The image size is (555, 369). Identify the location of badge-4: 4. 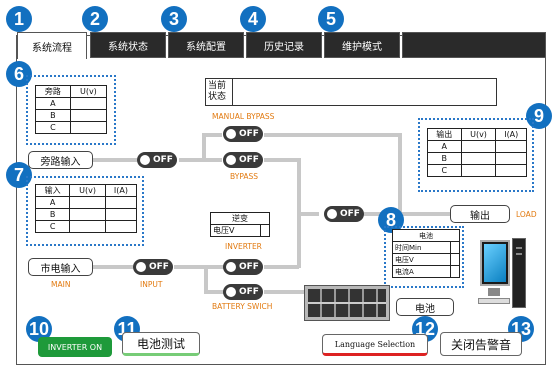
(253, 19).